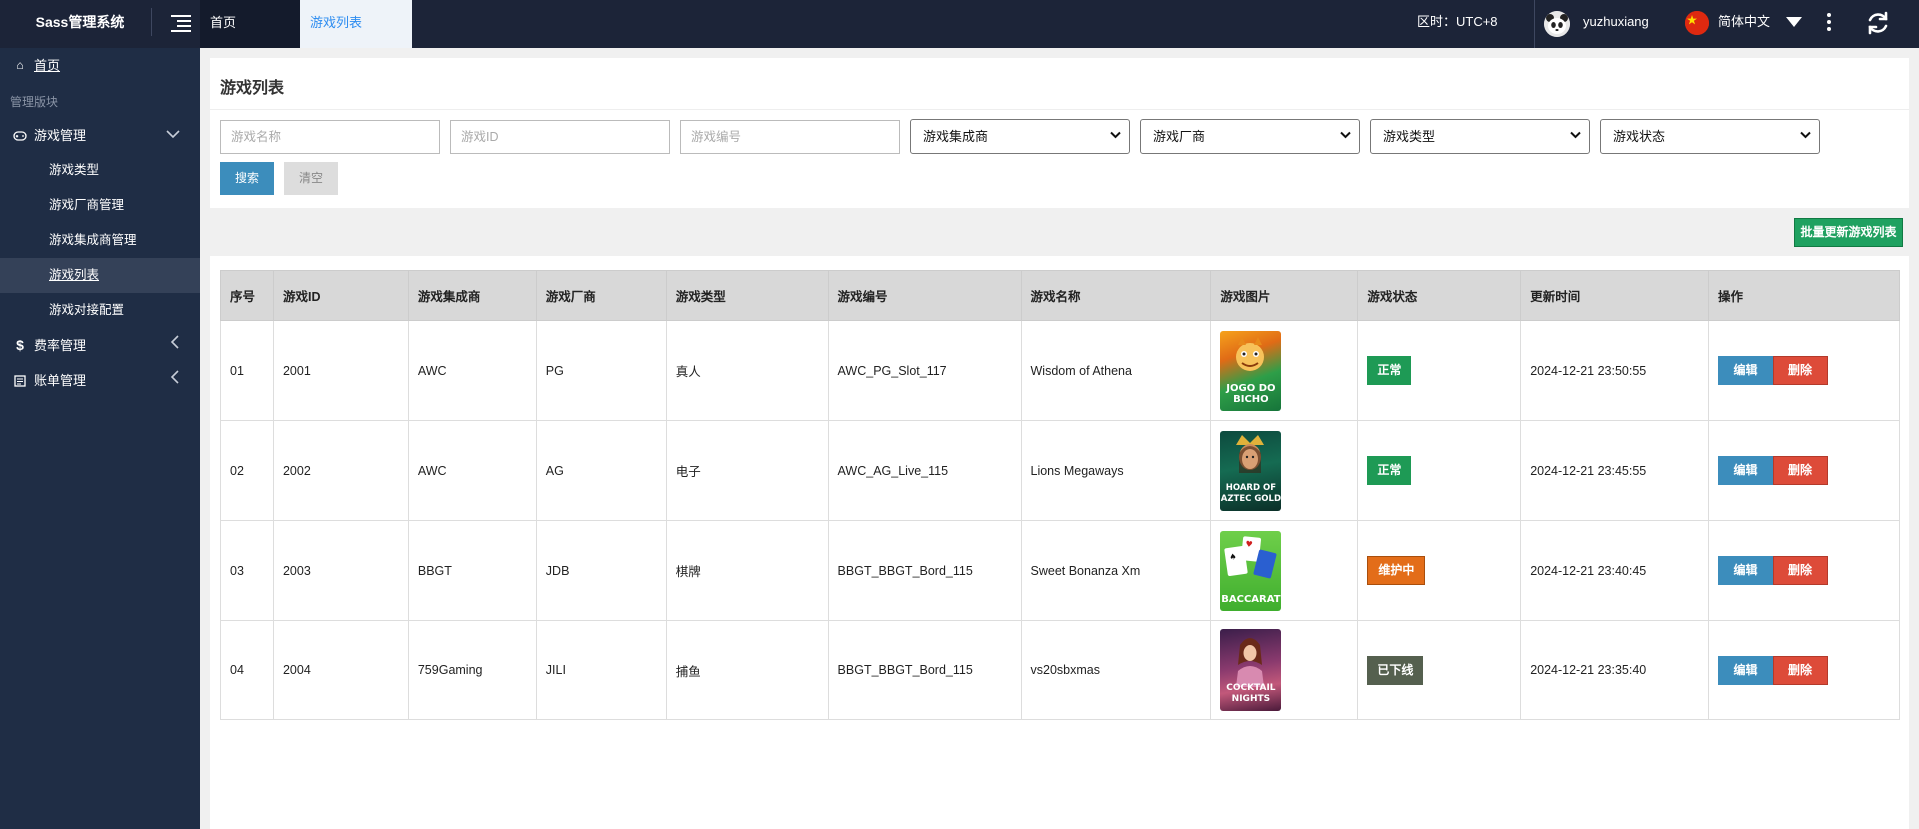 Image resolution: width=1919 pixels, height=829 pixels. Describe the element at coordinates (1179, 136) in the screenshot. I see `vendor-select-label: 游戏厂商` at that location.